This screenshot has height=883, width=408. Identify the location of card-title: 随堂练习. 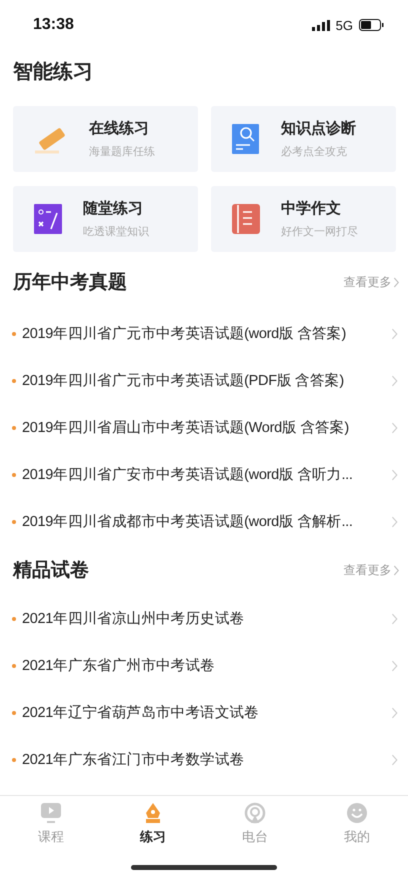
(113, 208).